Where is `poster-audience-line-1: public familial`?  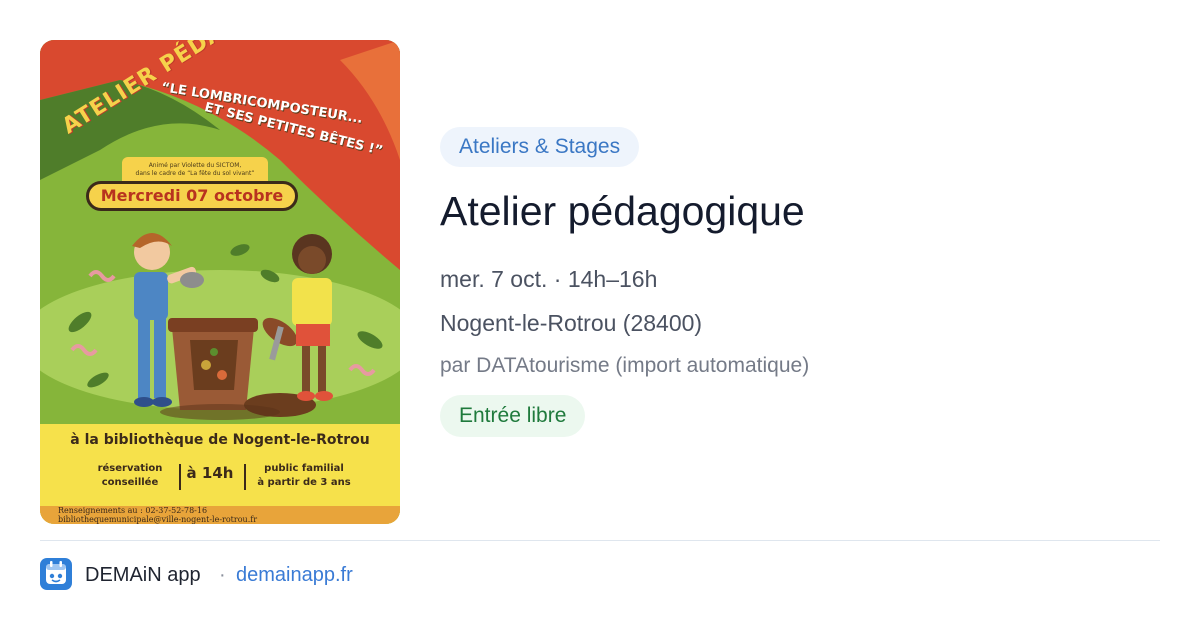 poster-audience-line-1: public familial is located at coordinates (304, 468).